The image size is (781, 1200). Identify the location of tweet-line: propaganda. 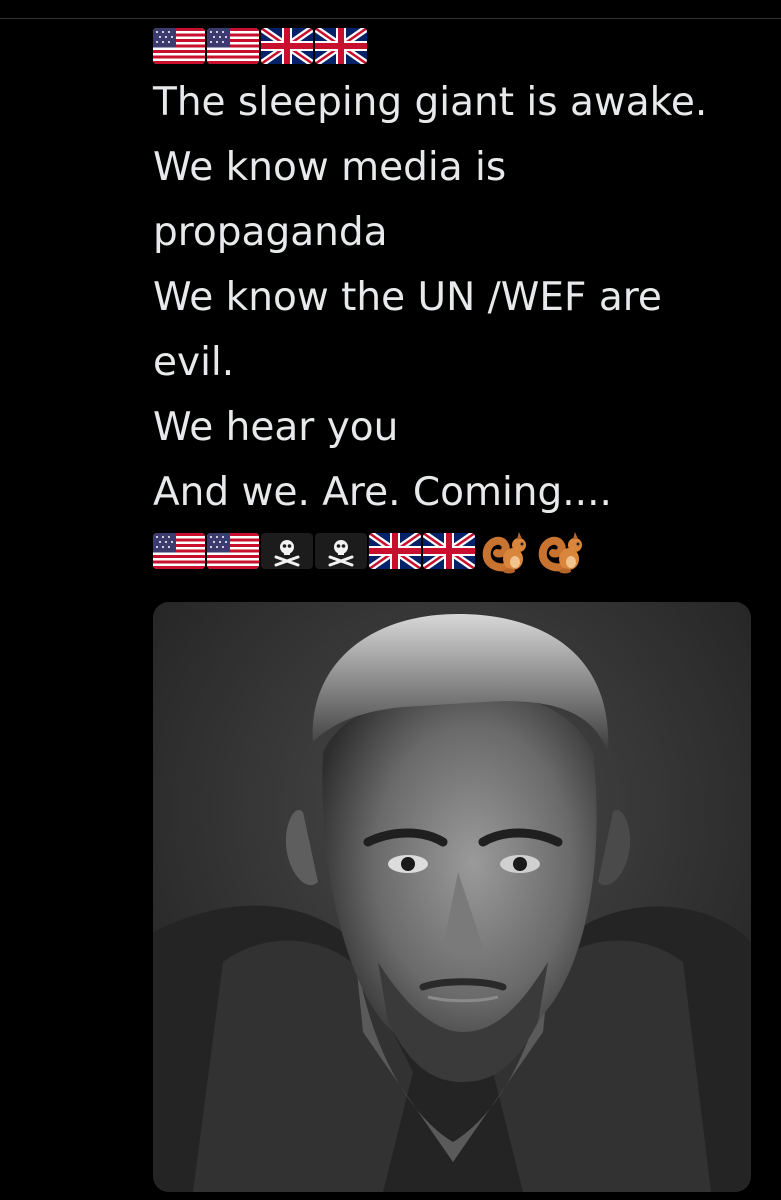
(270, 232).